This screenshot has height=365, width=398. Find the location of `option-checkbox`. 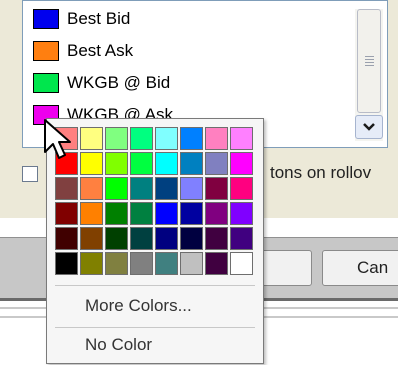

option-checkbox is located at coordinates (30, 174).